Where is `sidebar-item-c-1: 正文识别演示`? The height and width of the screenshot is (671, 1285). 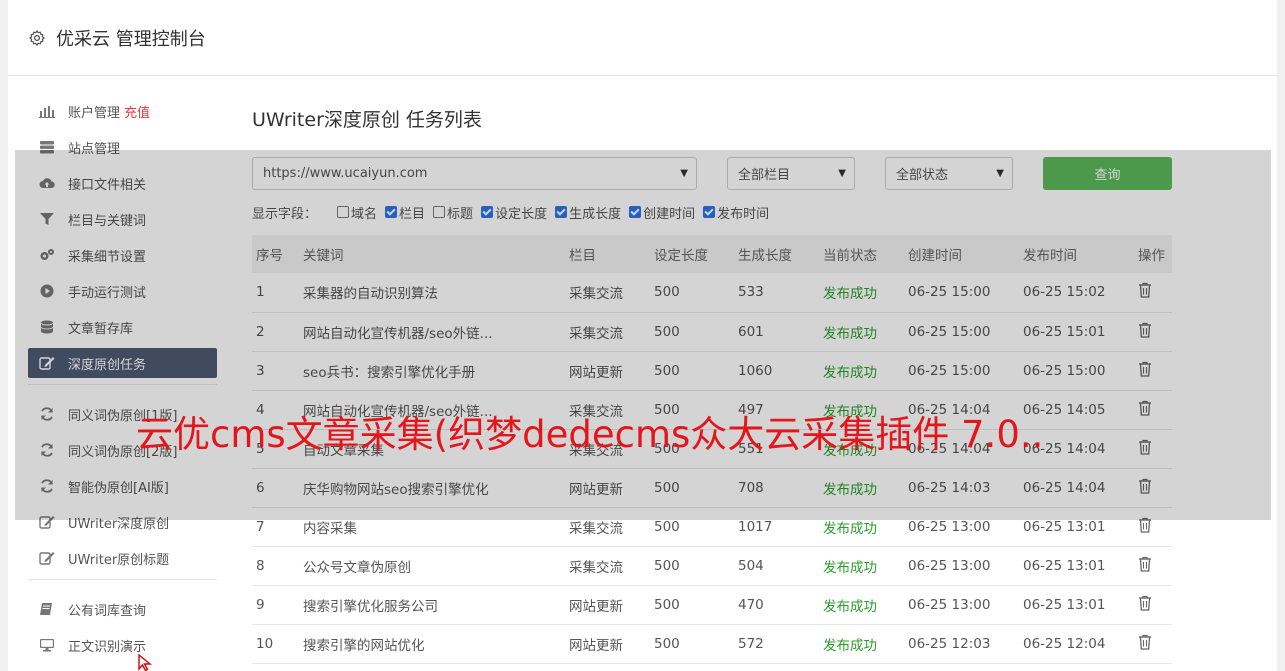
sidebar-item-c-1: 正文识别演示 is located at coordinates (122, 645).